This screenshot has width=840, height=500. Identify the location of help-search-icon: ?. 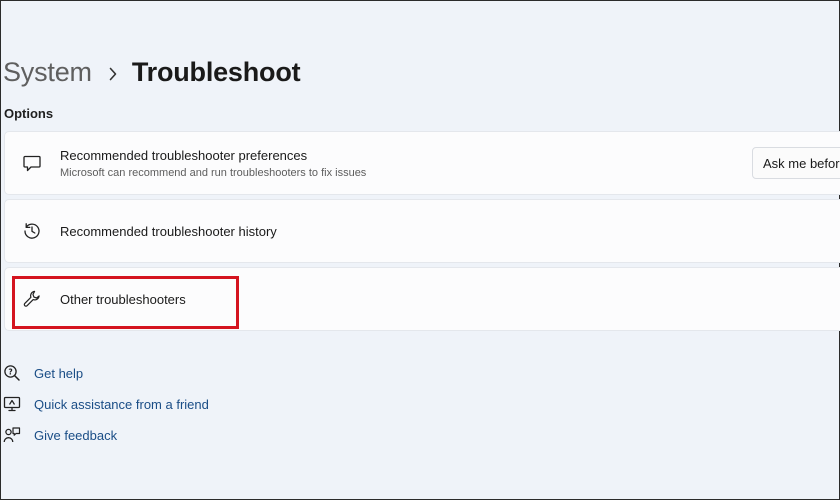
(12, 373).